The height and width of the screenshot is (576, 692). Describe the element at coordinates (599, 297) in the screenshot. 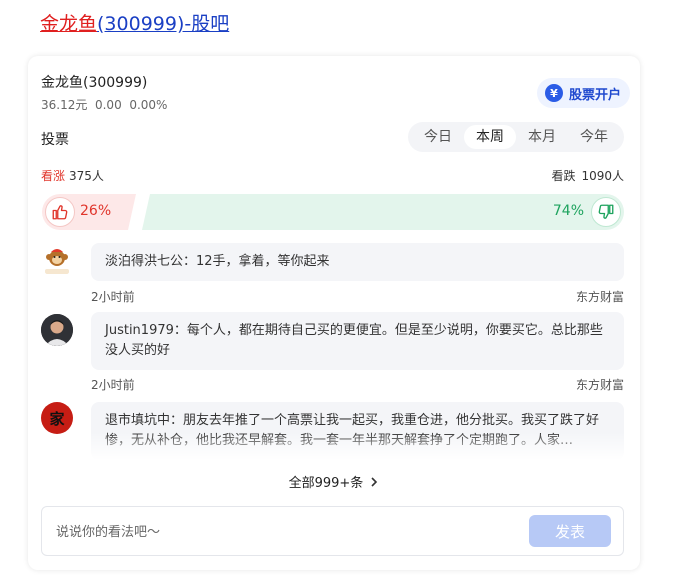

I see `comment-source-1: 东方财富` at that location.